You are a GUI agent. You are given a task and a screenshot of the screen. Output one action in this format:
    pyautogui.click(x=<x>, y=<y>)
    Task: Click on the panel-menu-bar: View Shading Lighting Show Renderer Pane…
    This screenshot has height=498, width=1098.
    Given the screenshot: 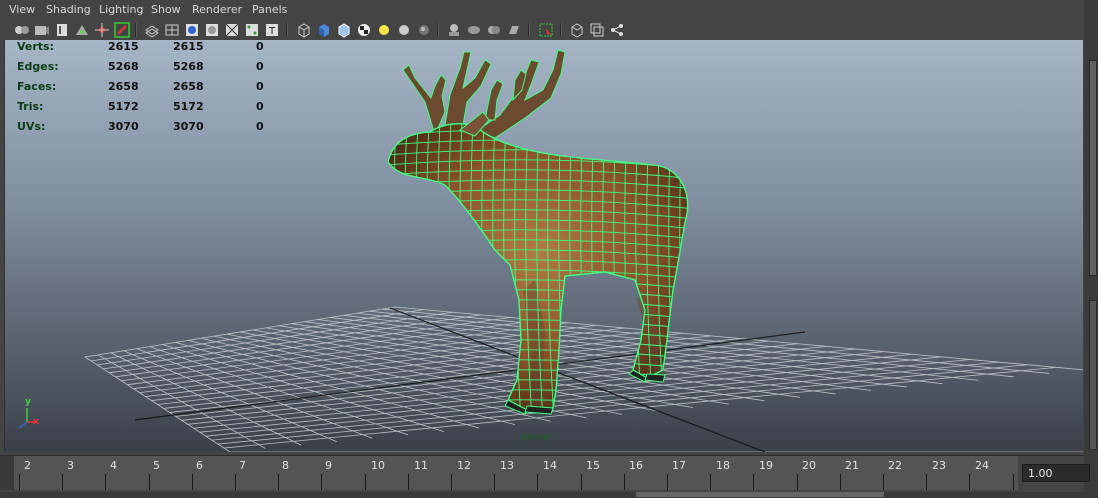 What is the action you would take?
    pyautogui.click(x=542, y=10)
    